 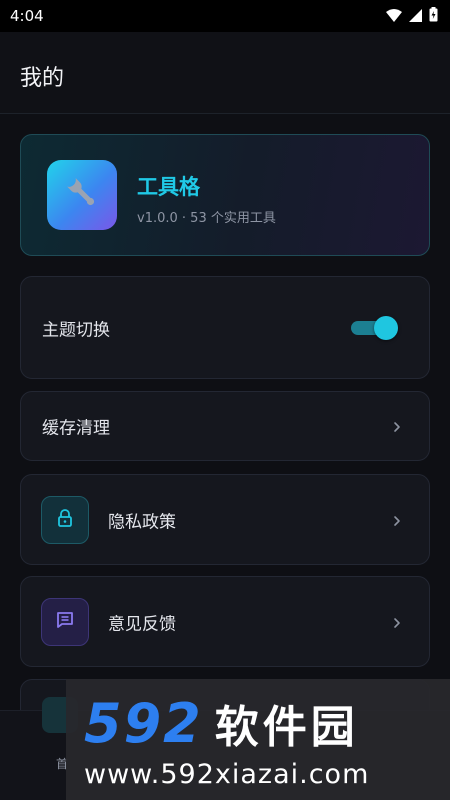 What do you see at coordinates (227, 774) in the screenshot?
I see `watermark-url: www.592xiazai.com` at bounding box center [227, 774].